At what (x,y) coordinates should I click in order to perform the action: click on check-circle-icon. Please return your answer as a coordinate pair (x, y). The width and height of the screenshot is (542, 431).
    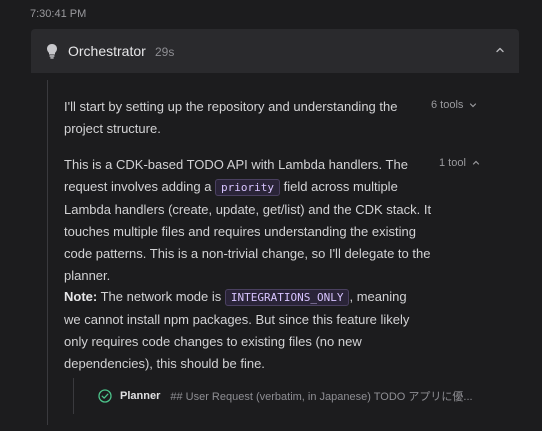
    Looking at the image, I should click on (105, 396).